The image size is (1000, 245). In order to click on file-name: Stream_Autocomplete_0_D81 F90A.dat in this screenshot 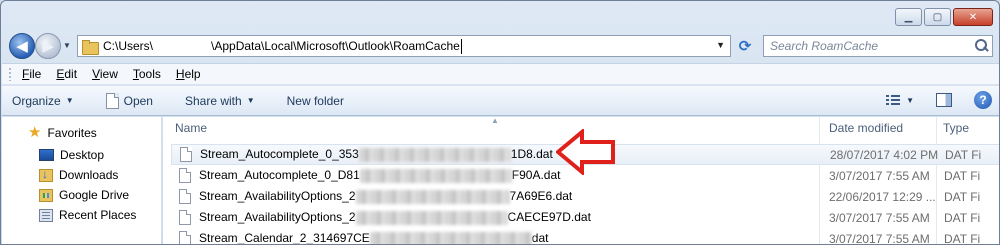, I will do `click(380, 175)`.